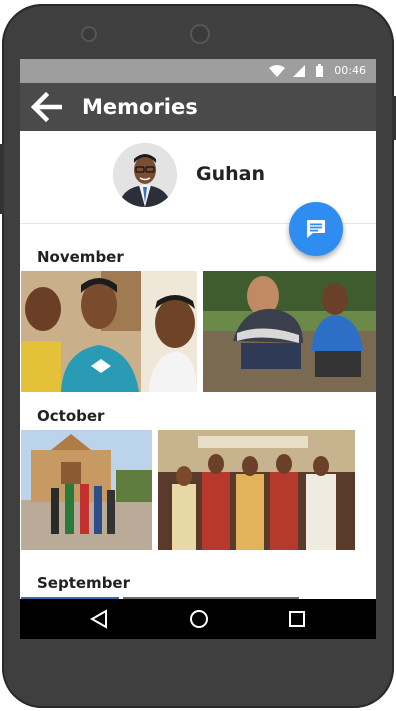 The image size is (396, 711). I want to click on system-nav-bar, so click(198, 619).